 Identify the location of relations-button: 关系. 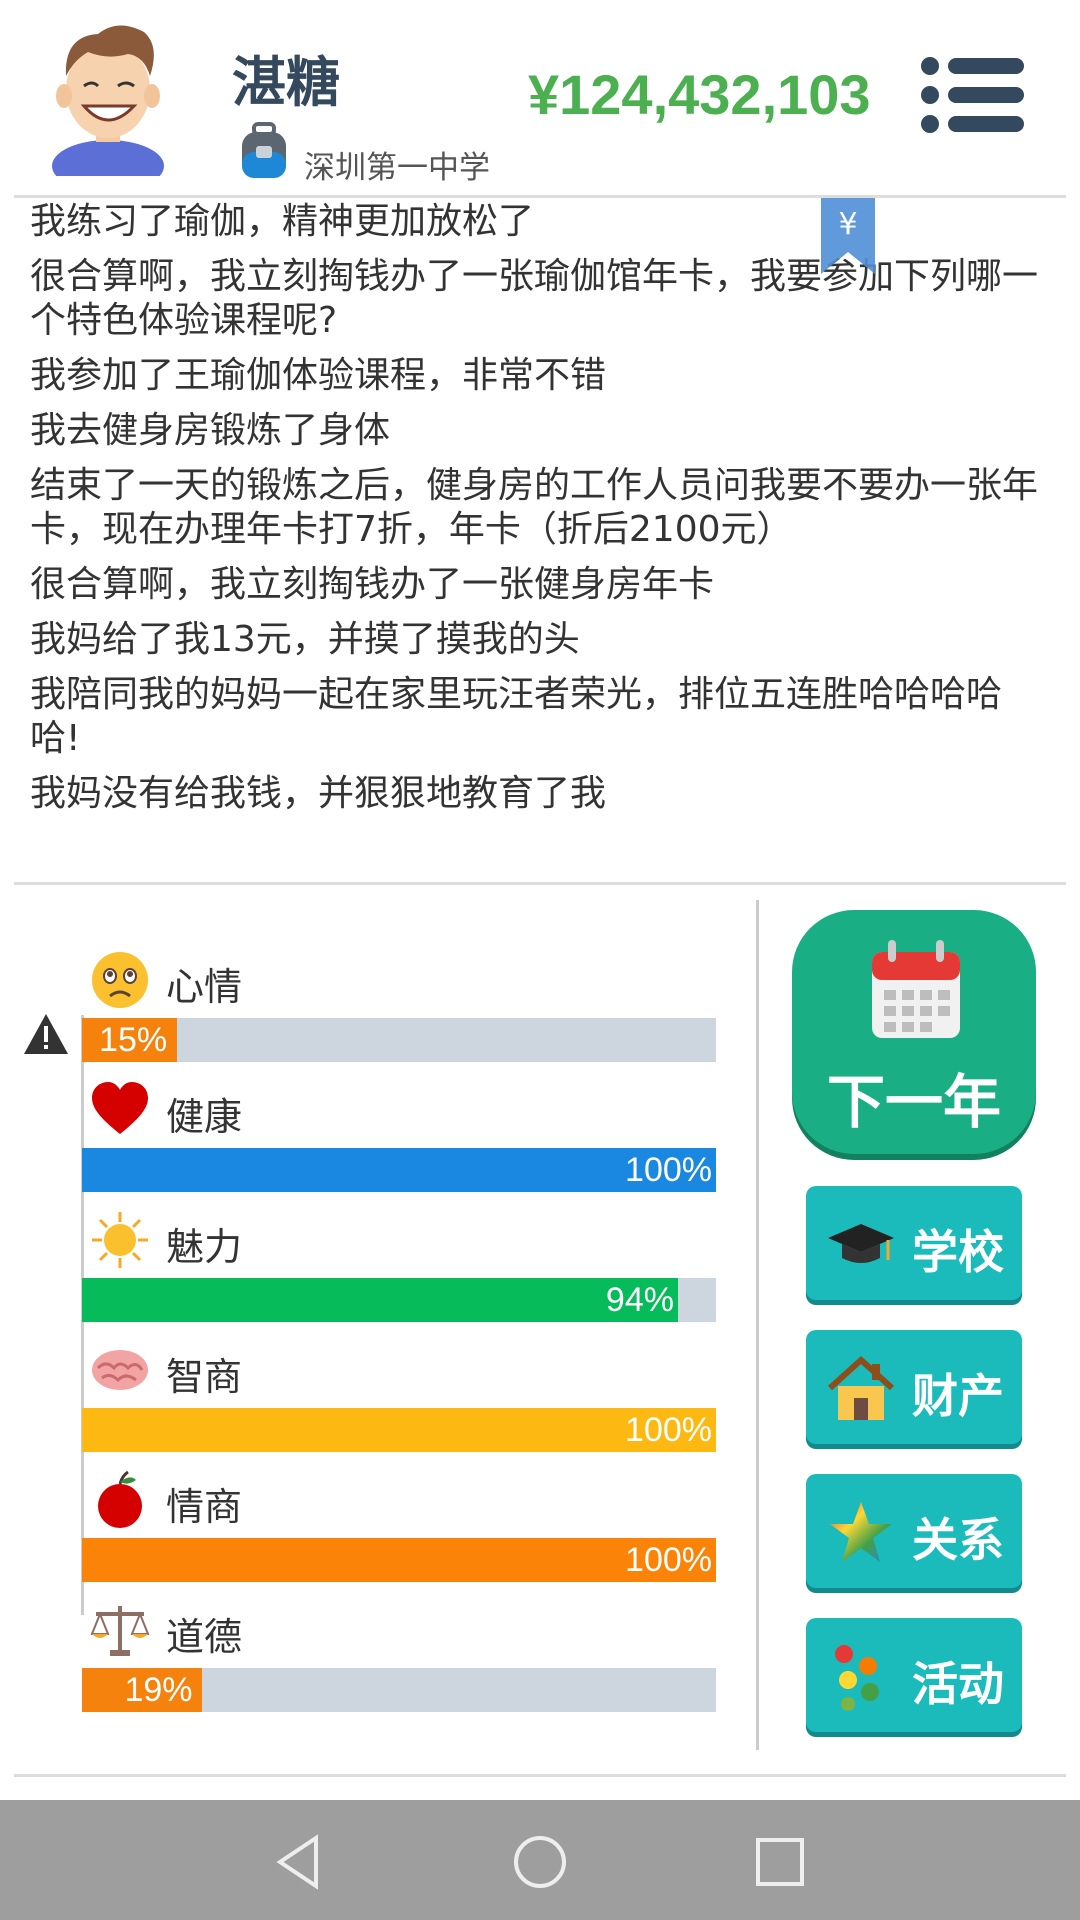
(914, 1531).